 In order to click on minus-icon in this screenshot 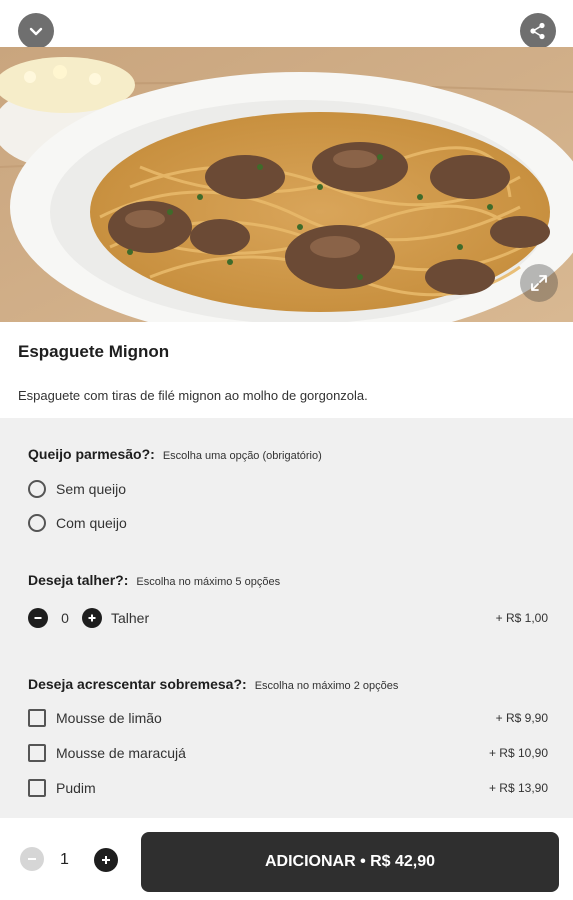, I will do `click(38, 618)`.